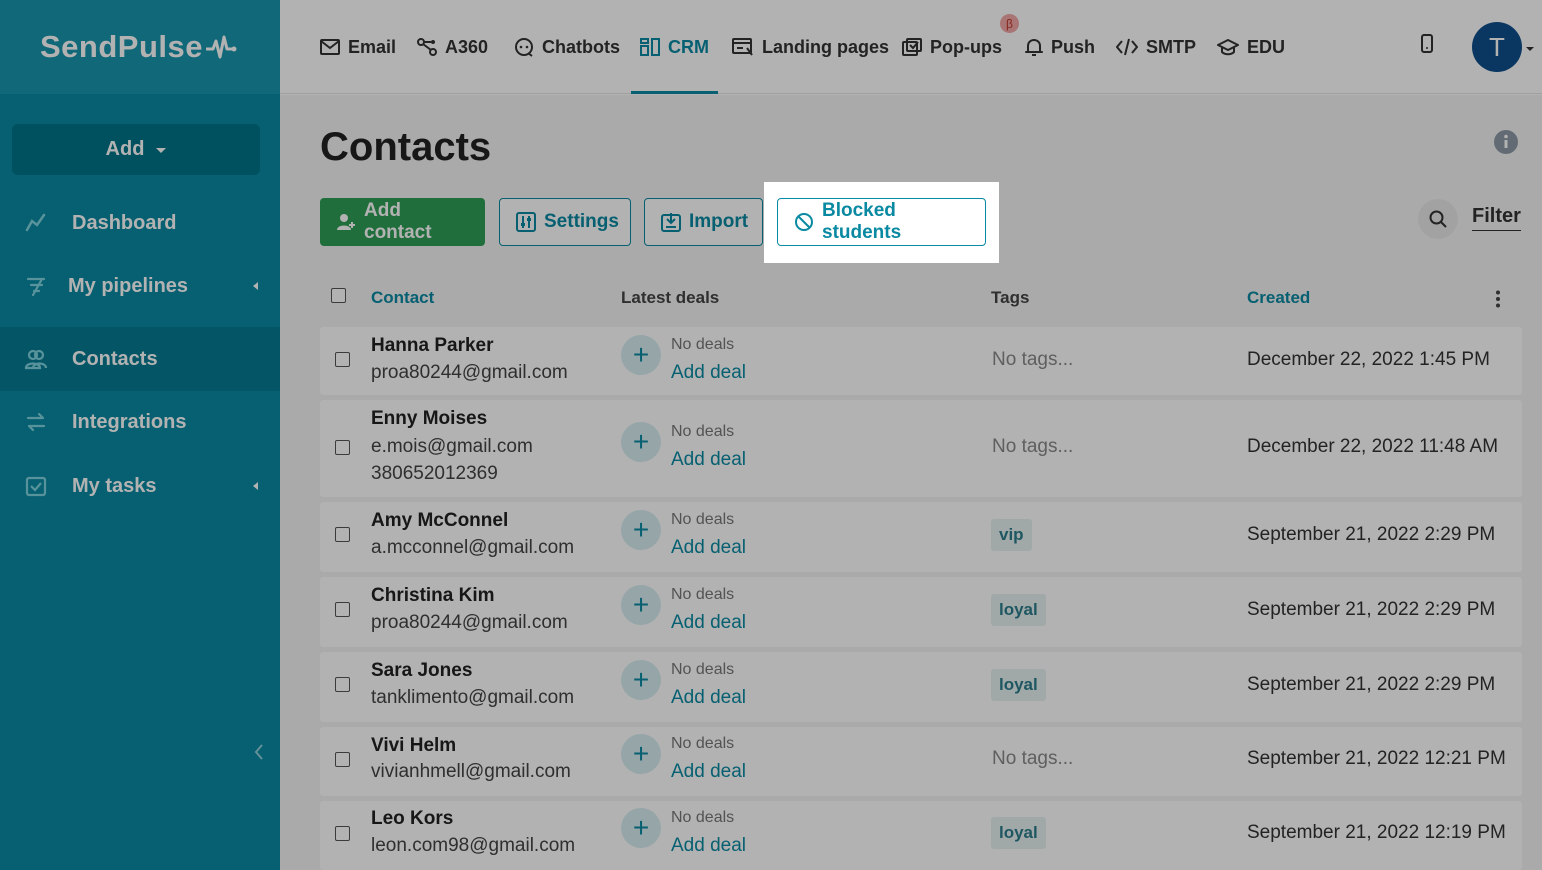 The width and height of the screenshot is (1542, 870). Describe the element at coordinates (1373, 446) in the screenshot. I see `created-date: December 22, 2022 11:48 AM` at that location.